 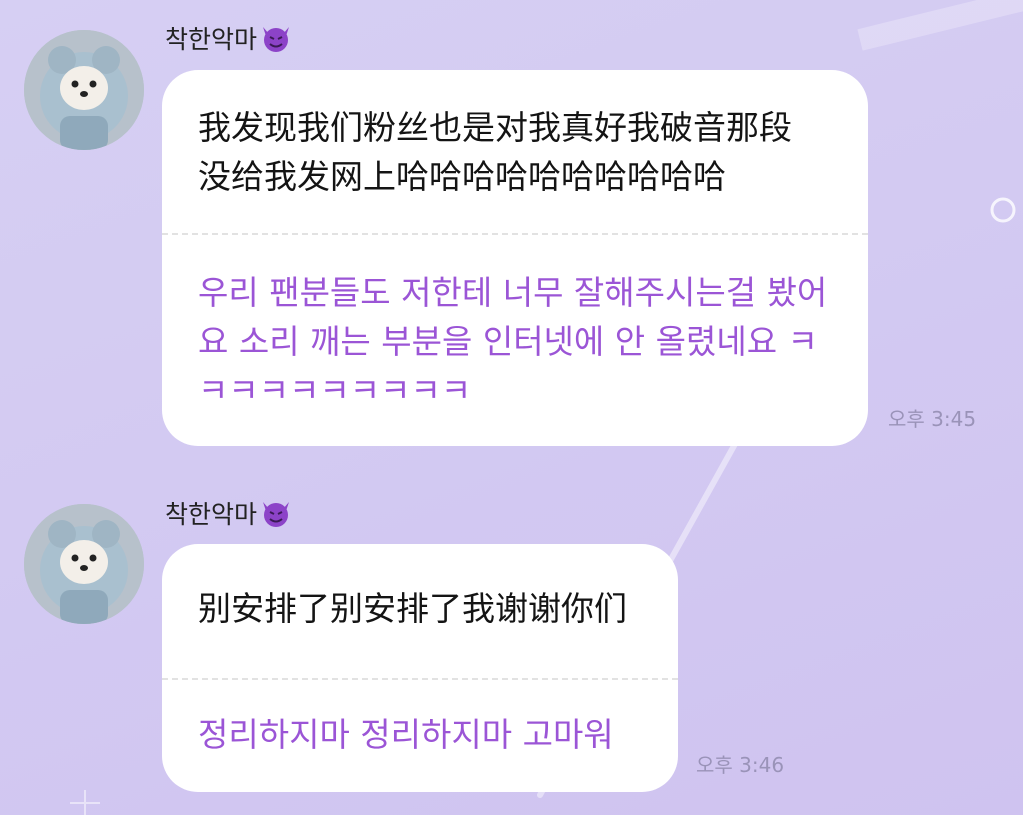 What do you see at coordinates (406, 734) in the screenshot?
I see `translated-message-text: 정리하지마 정리하지마 고마워` at bounding box center [406, 734].